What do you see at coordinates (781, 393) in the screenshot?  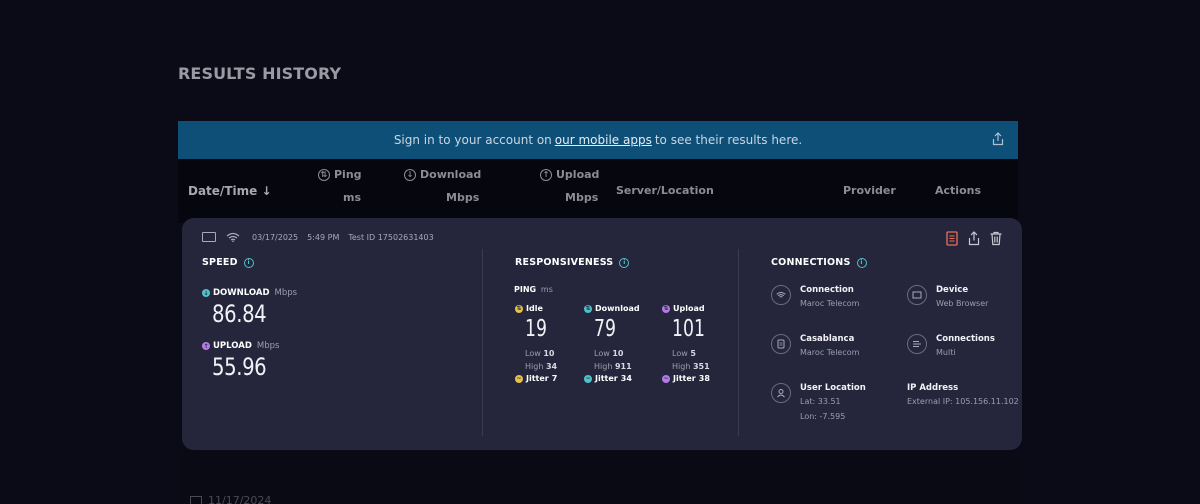 I see `user-icon` at bounding box center [781, 393].